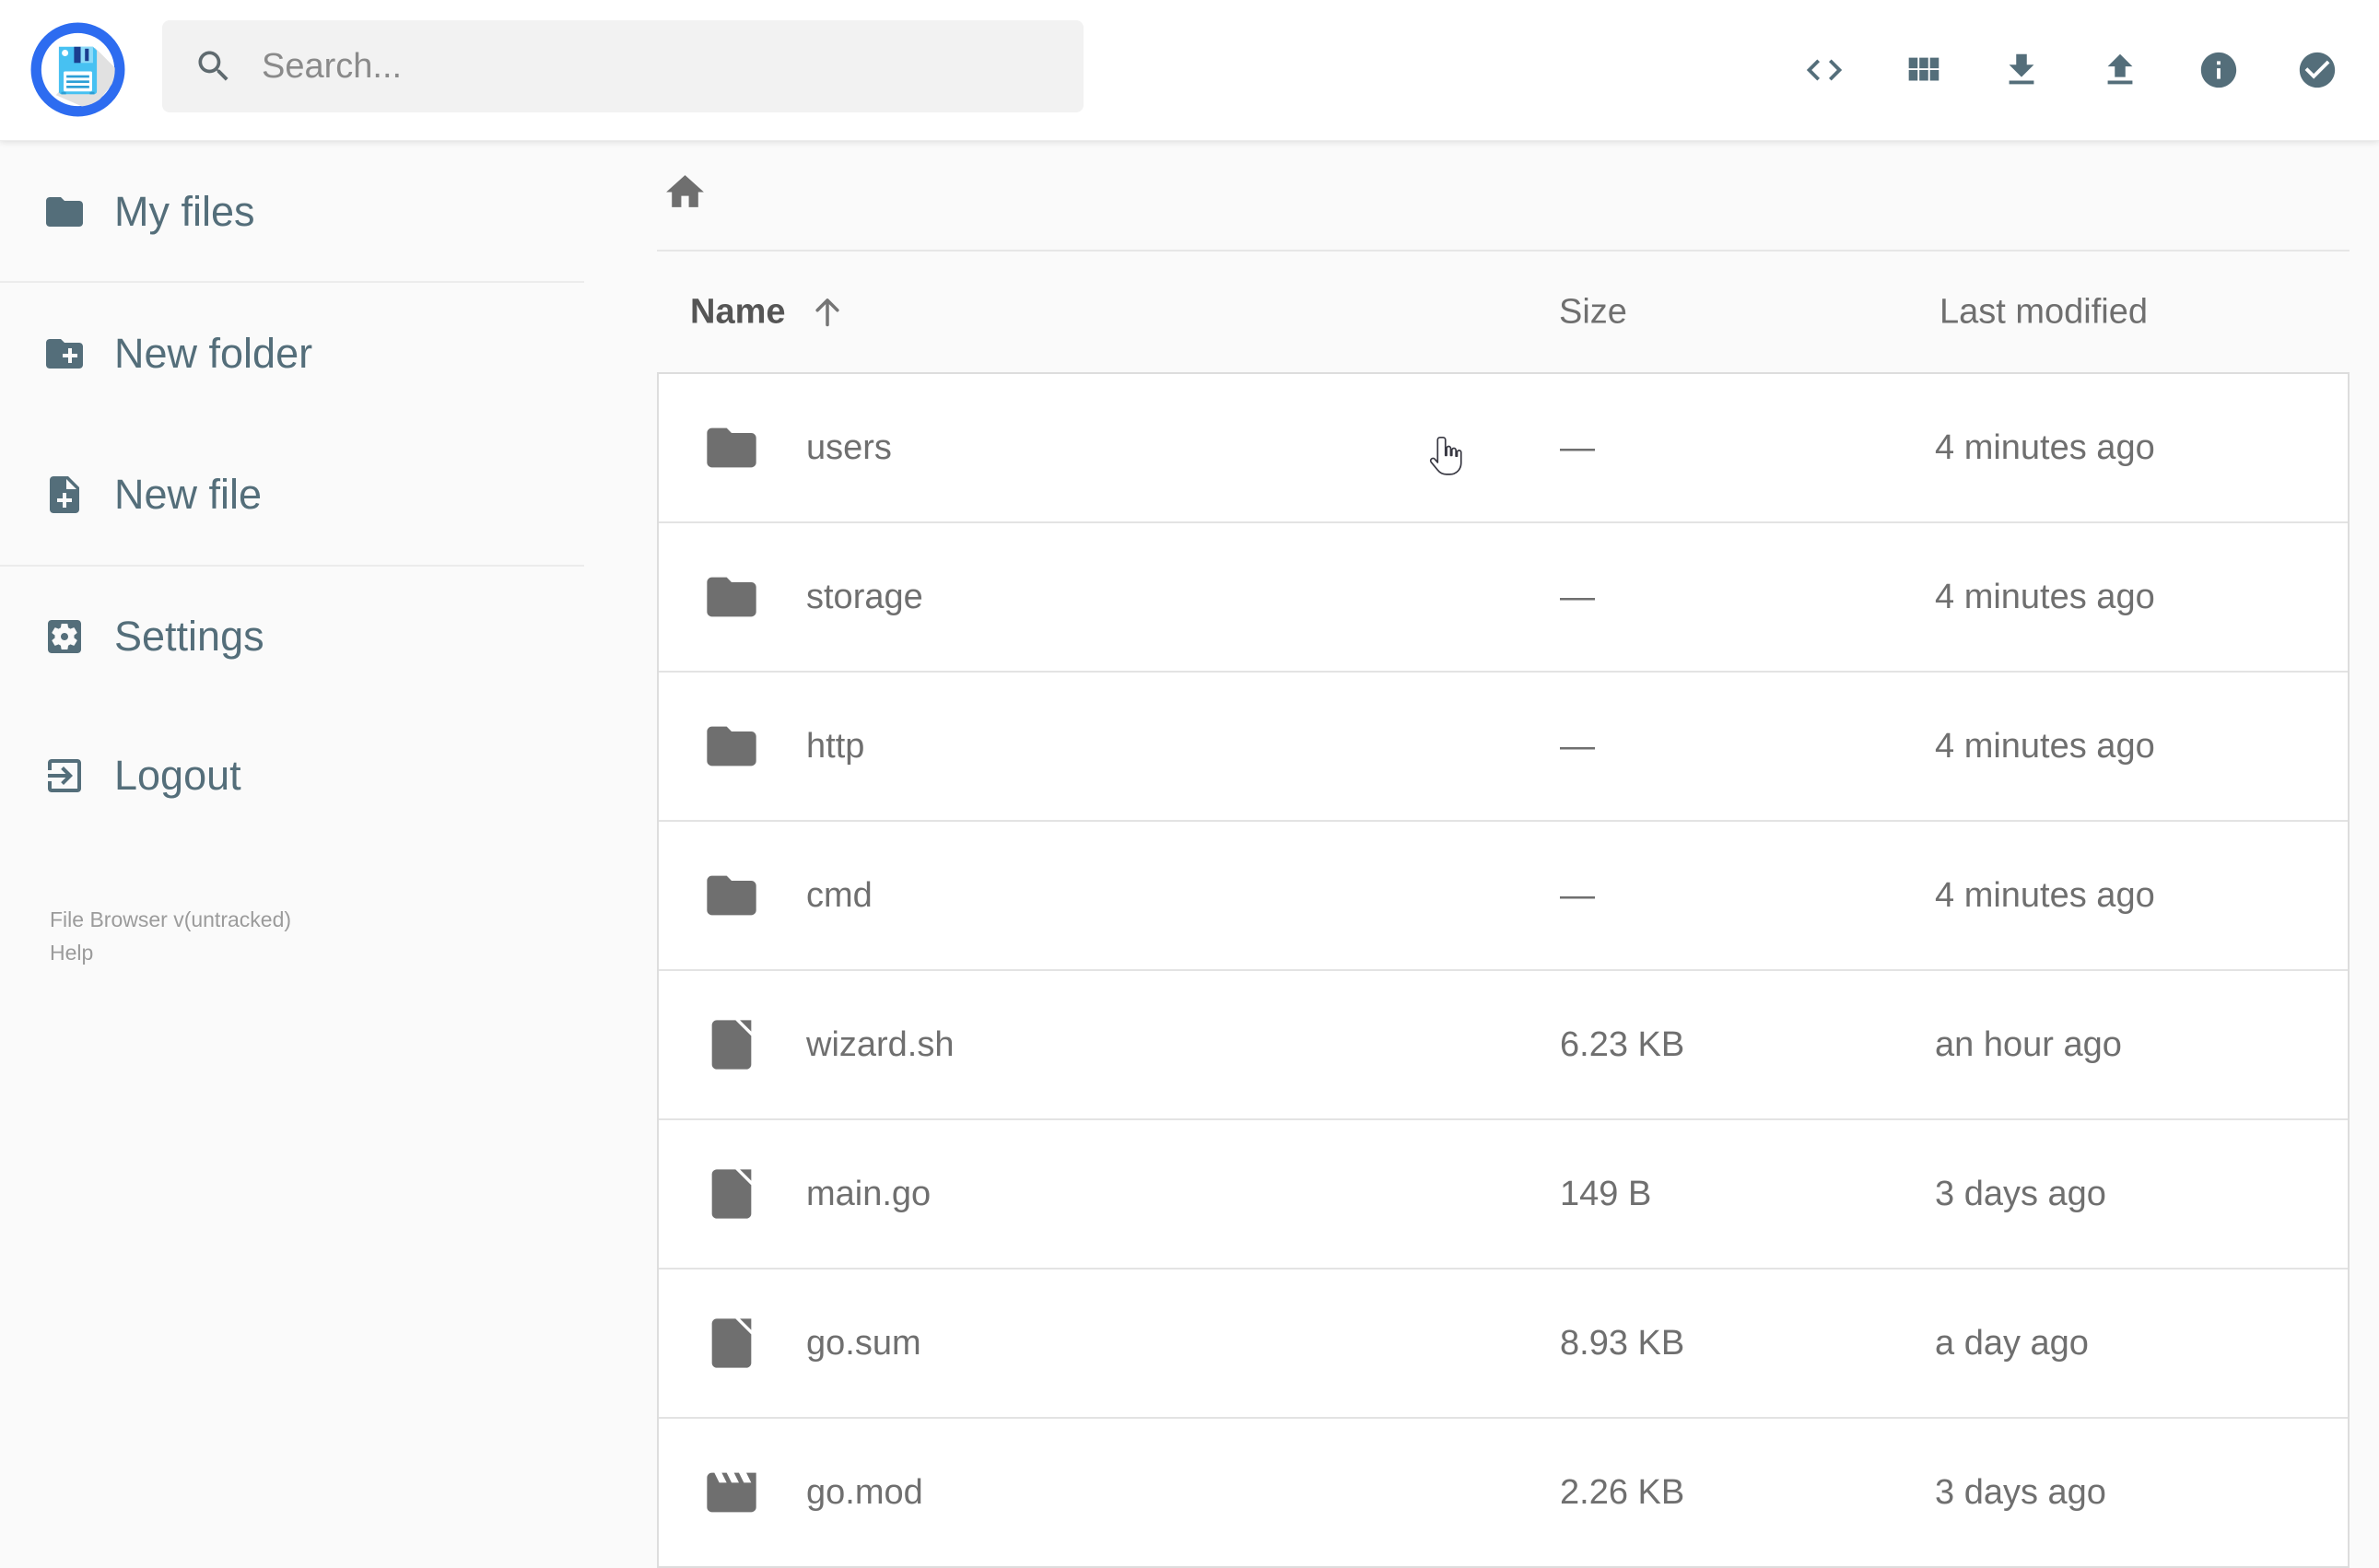  Describe the element at coordinates (1503, 598) in the screenshot. I see `file-row-storage: storage — 4 minutes ago` at that location.